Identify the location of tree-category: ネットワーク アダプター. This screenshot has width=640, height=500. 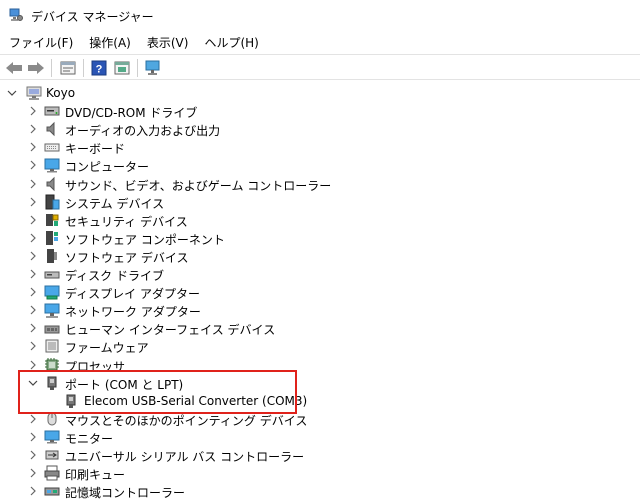
(320, 310).